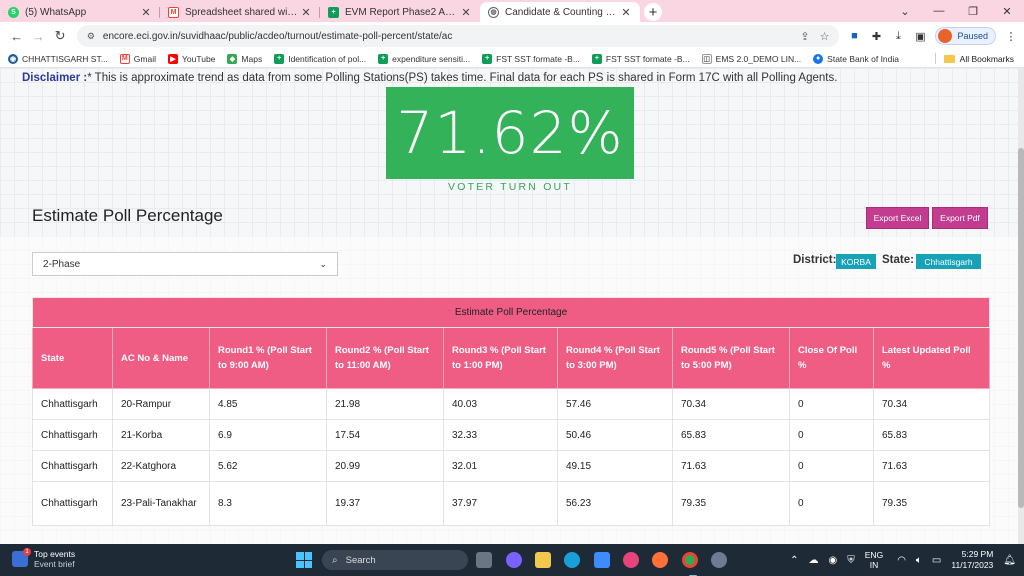 The image size is (1024, 576). Describe the element at coordinates (901, 560) in the screenshot. I see `wifi-icon: ◠` at that location.